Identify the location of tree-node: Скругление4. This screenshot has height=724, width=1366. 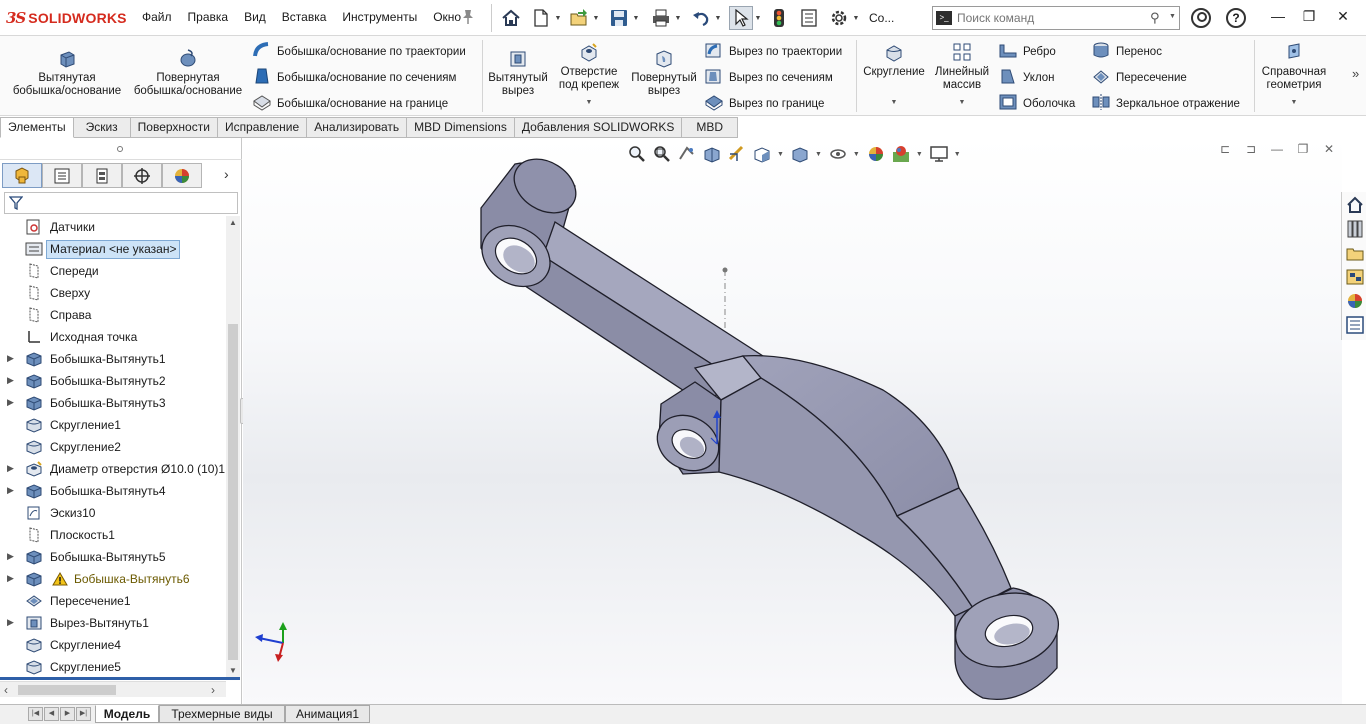
(113, 645).